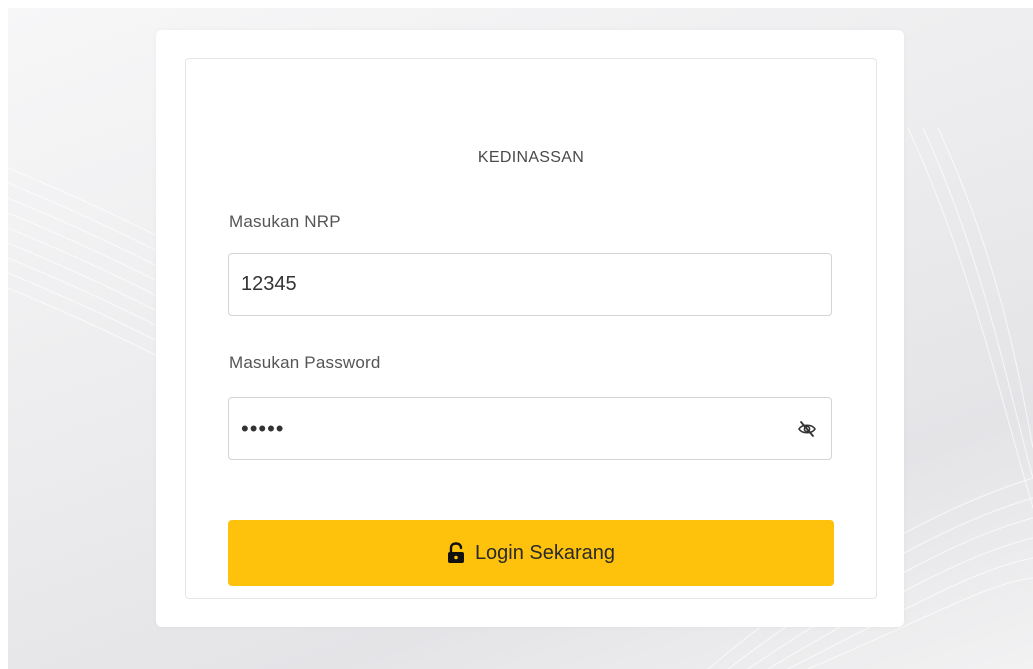  I want to click on login-button: Login Sekarang, so click(531, 553).